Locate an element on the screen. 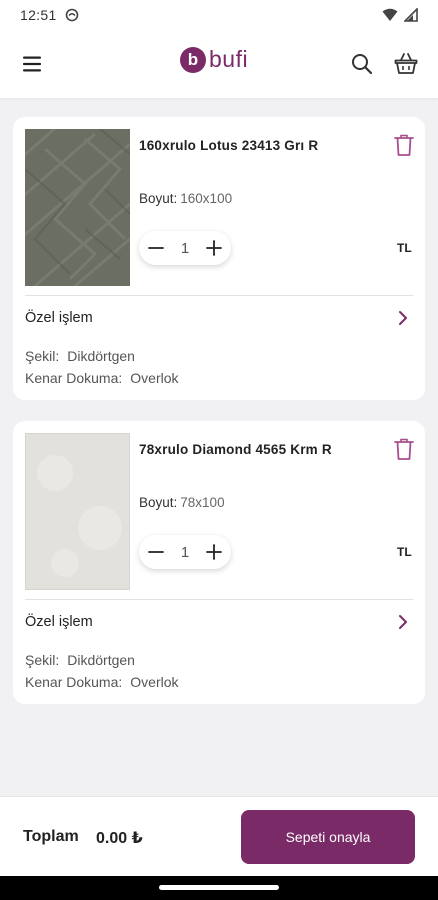 This screenshot has width=438, height=900. signal-icon is located at coordinates (411, 15).